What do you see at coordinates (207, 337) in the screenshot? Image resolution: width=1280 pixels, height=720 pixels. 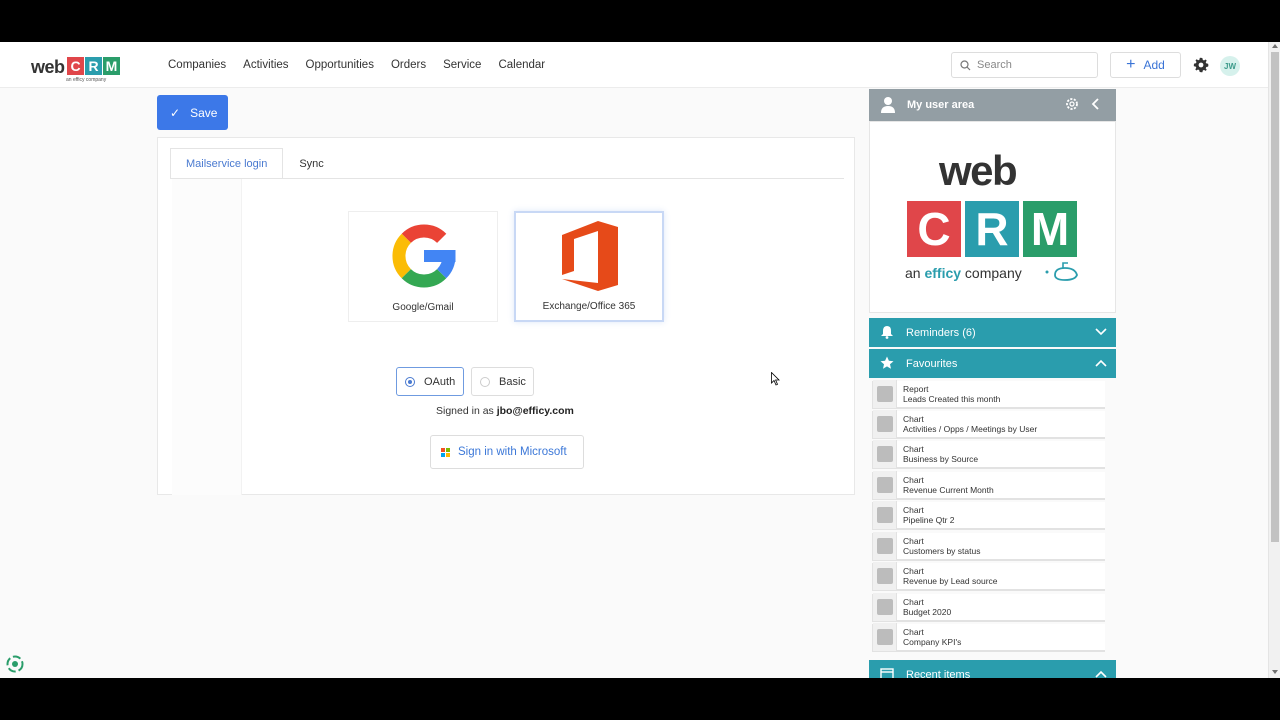 I see `left-strip` at bounding box center [207, 337].